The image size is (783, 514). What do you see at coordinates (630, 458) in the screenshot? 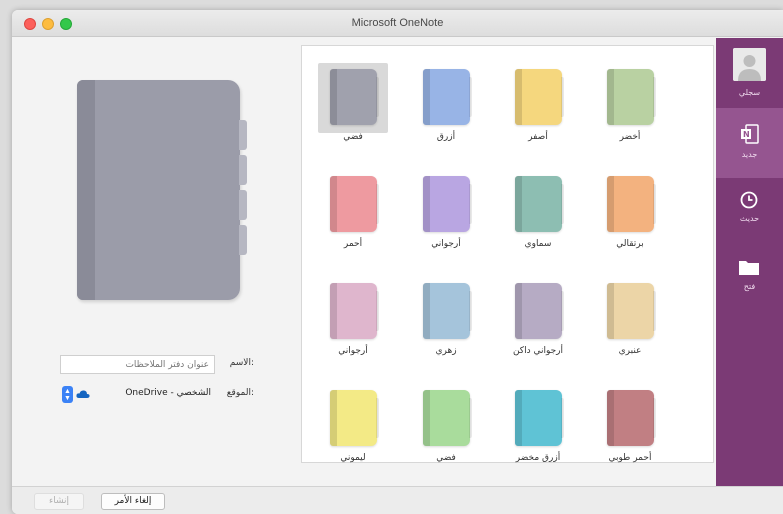
I see `notebook-color-label: أحمر طوبي` at bounding box center [630, 458].